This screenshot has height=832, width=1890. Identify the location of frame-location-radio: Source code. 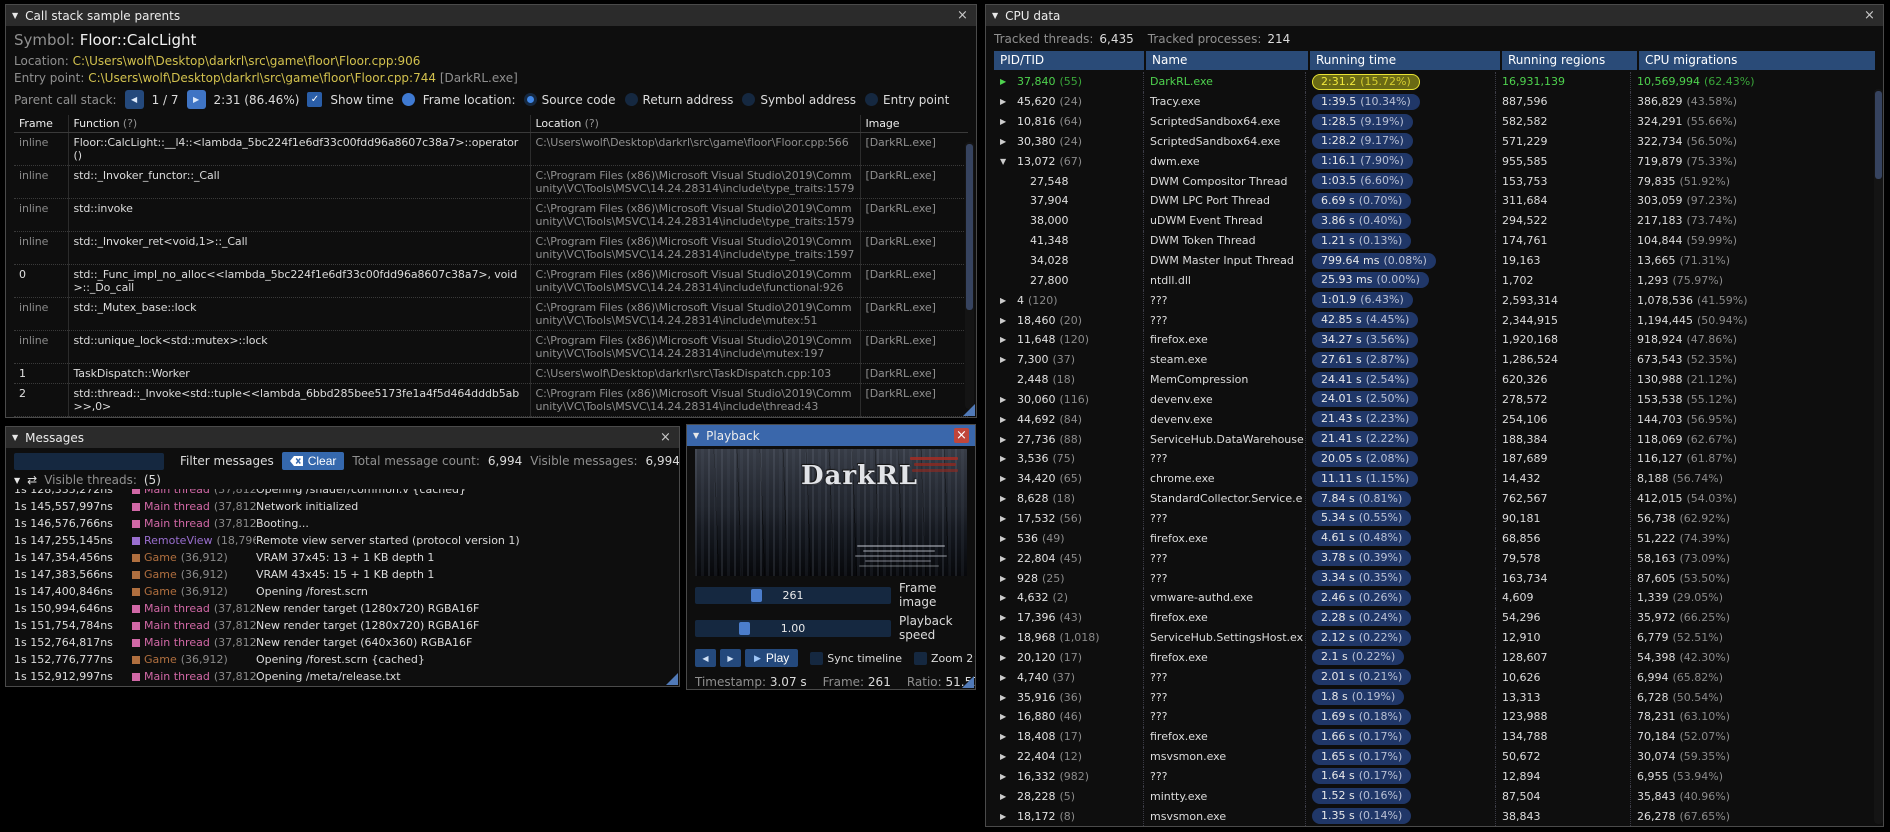
(569, 100).